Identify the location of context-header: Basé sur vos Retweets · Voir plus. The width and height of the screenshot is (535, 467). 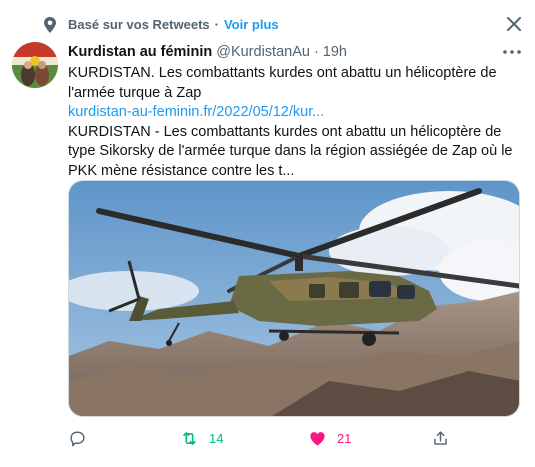
(173, 24).